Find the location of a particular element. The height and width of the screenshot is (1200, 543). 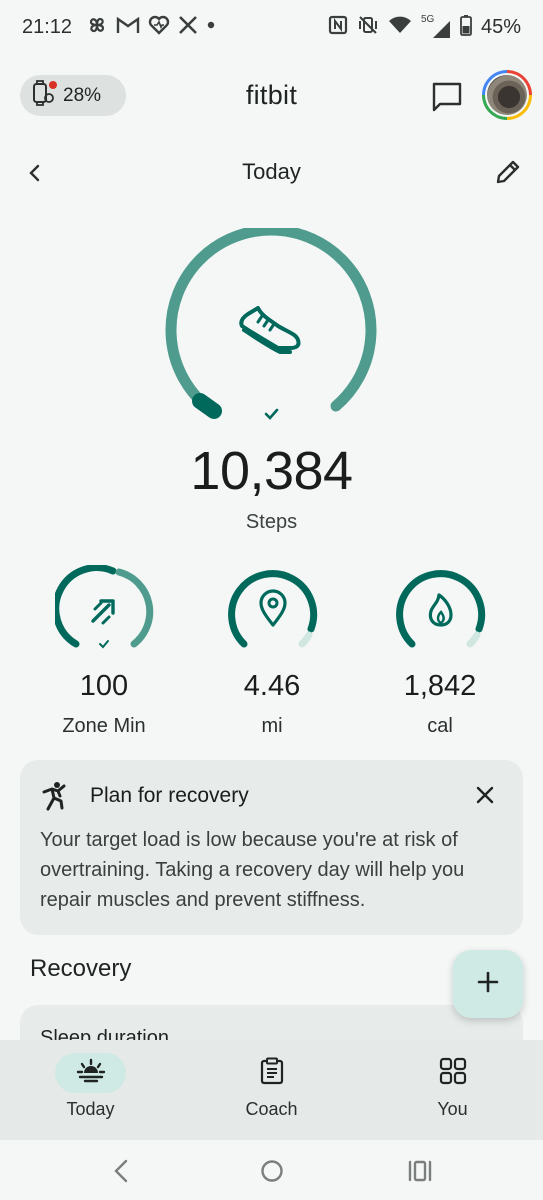

pencil-icon is located at coordinates (508, 175).